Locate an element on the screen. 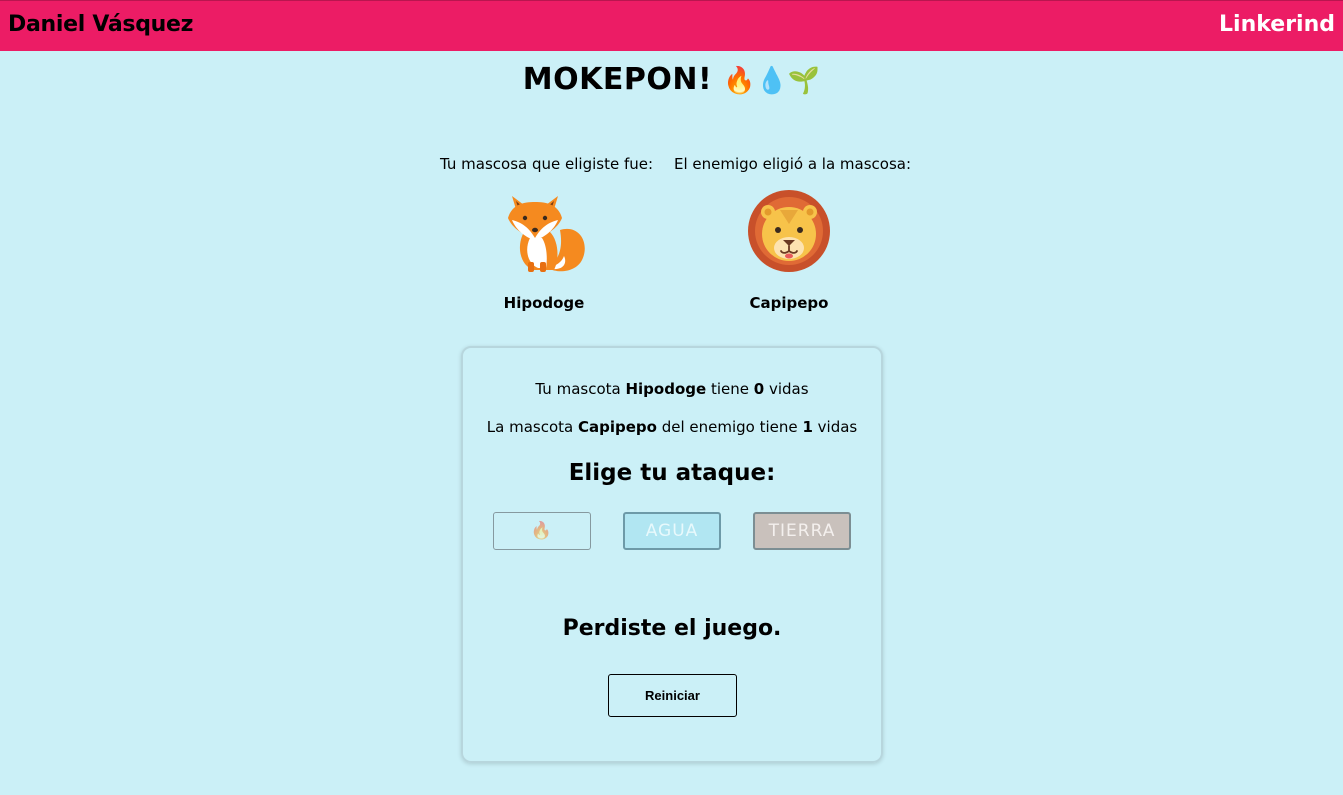  water-attack-button: AGUA is located at coordinates (672, 531).